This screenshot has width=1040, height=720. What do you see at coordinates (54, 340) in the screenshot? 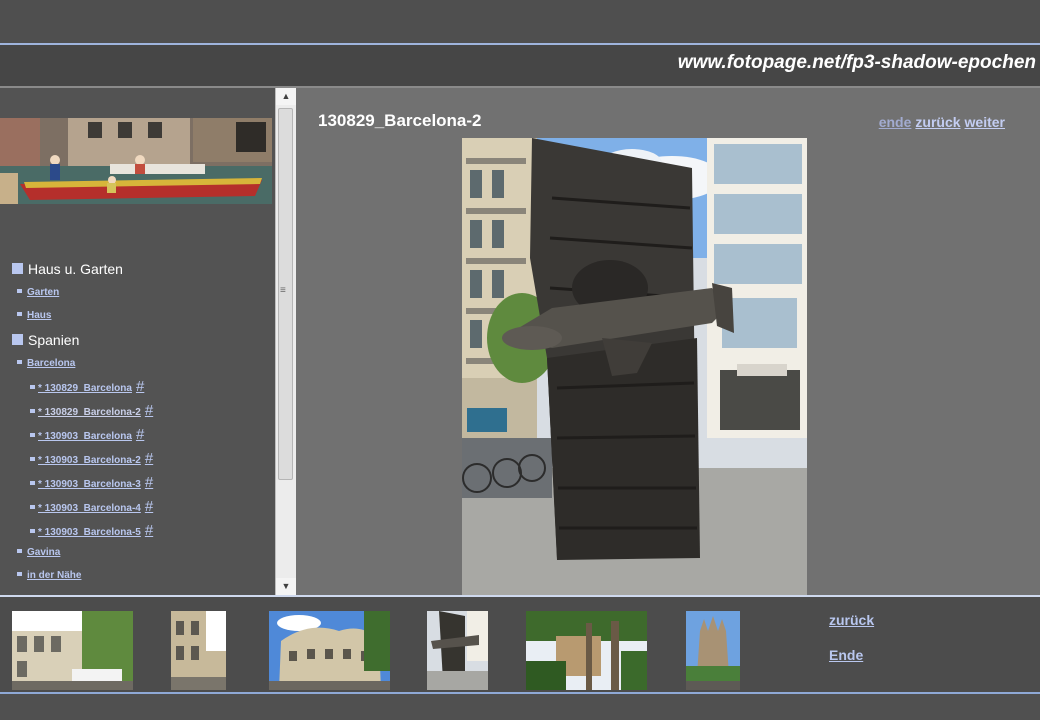
I see `category-label: Spanien` at bounding box center [54, 340].